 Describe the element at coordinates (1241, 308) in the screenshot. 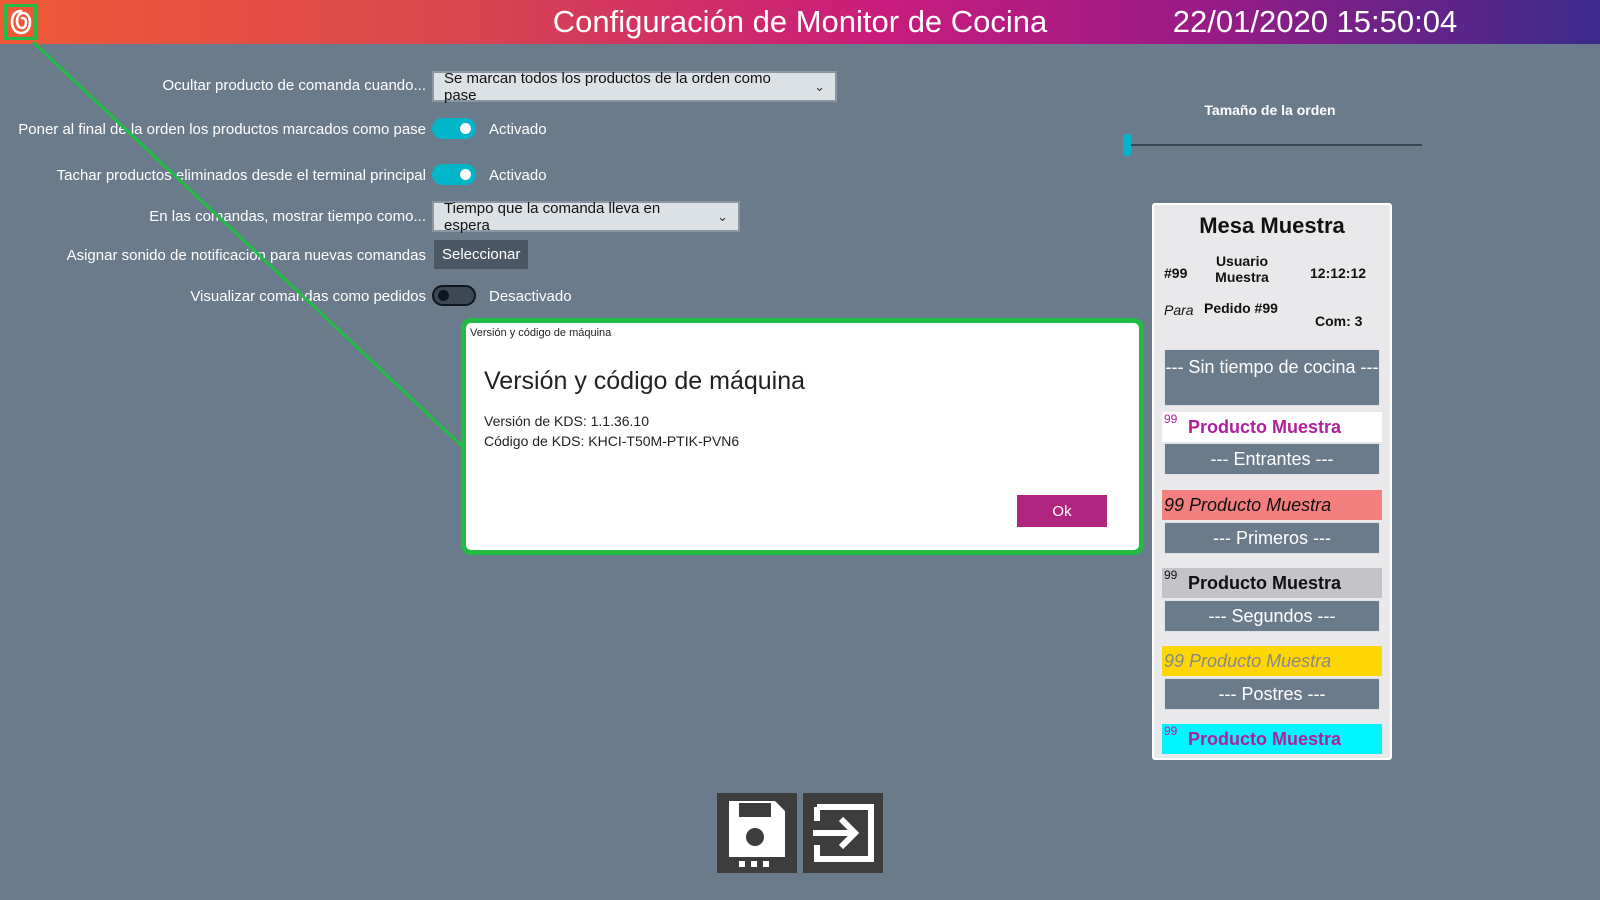

I see `preview-order: Pedido #99` at that location.